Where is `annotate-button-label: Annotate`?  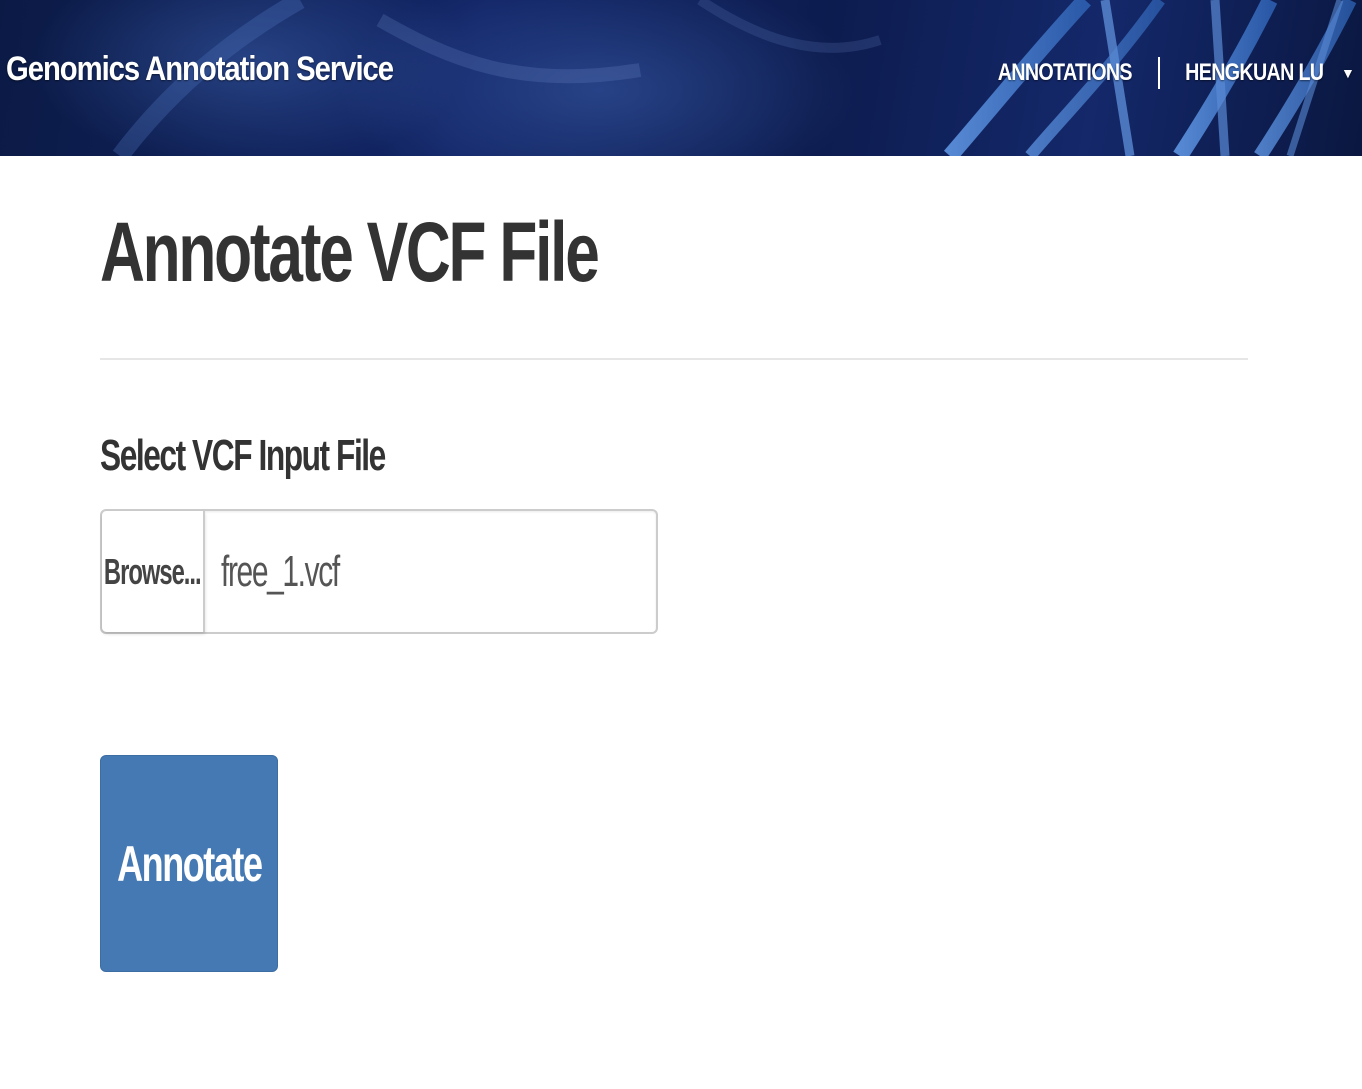 annotate-button-label: Annotate is located at coordinates (189, 863).